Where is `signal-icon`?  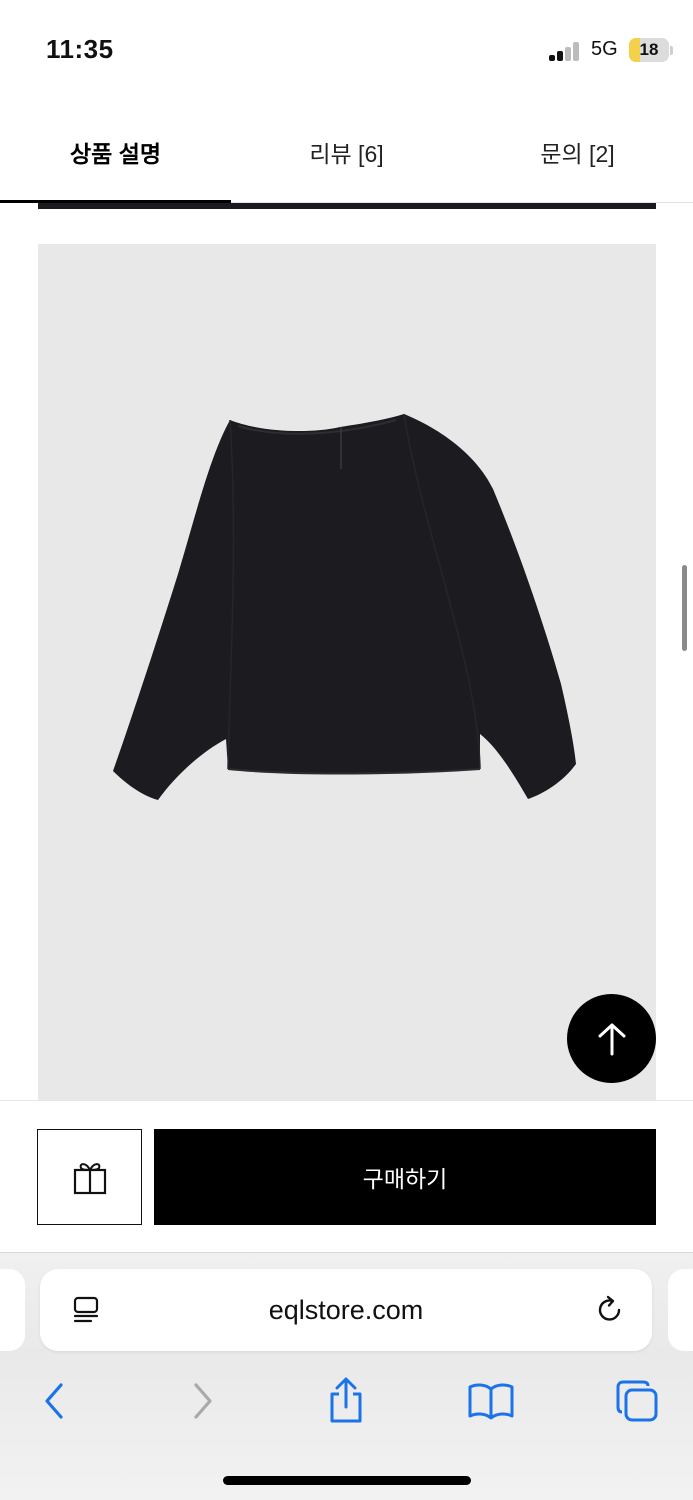 signal-icon is located at coordinates (565, 51).